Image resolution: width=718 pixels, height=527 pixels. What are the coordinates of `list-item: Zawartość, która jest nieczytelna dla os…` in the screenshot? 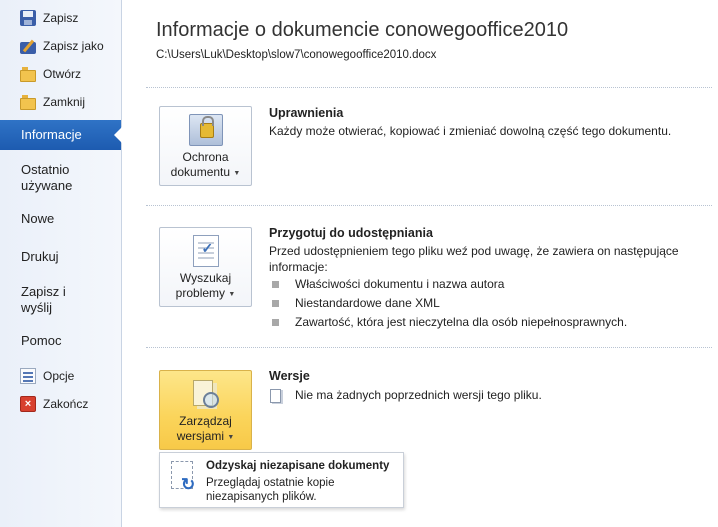 It's located at (449, 322).